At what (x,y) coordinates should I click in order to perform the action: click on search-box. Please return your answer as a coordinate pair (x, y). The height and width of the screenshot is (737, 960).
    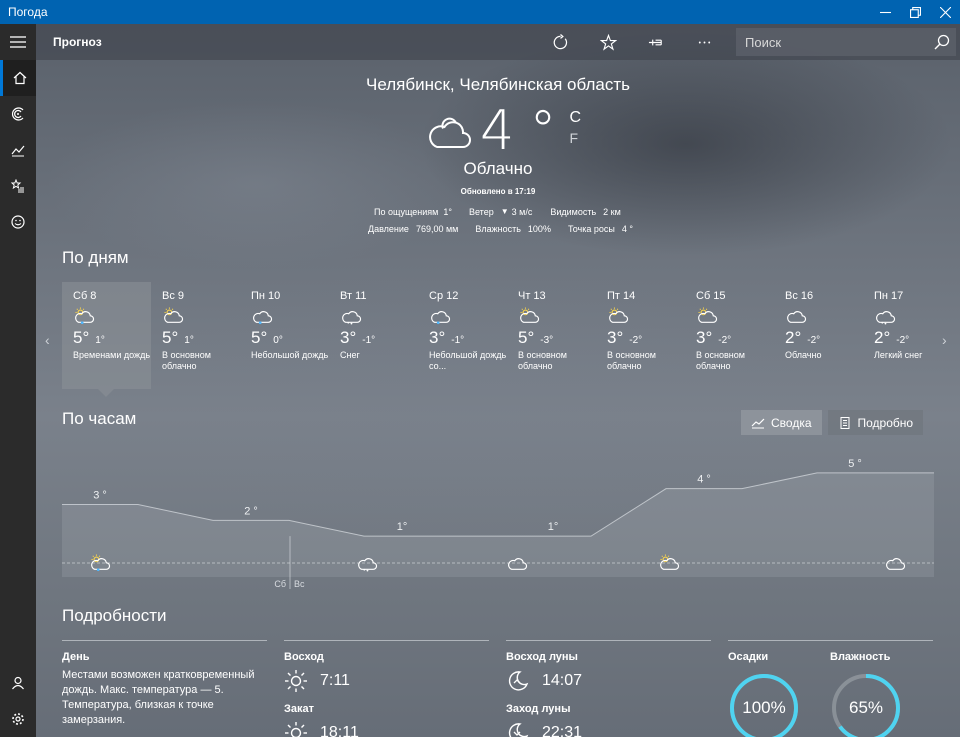
    Looking at the image, I should click on (846, 42).